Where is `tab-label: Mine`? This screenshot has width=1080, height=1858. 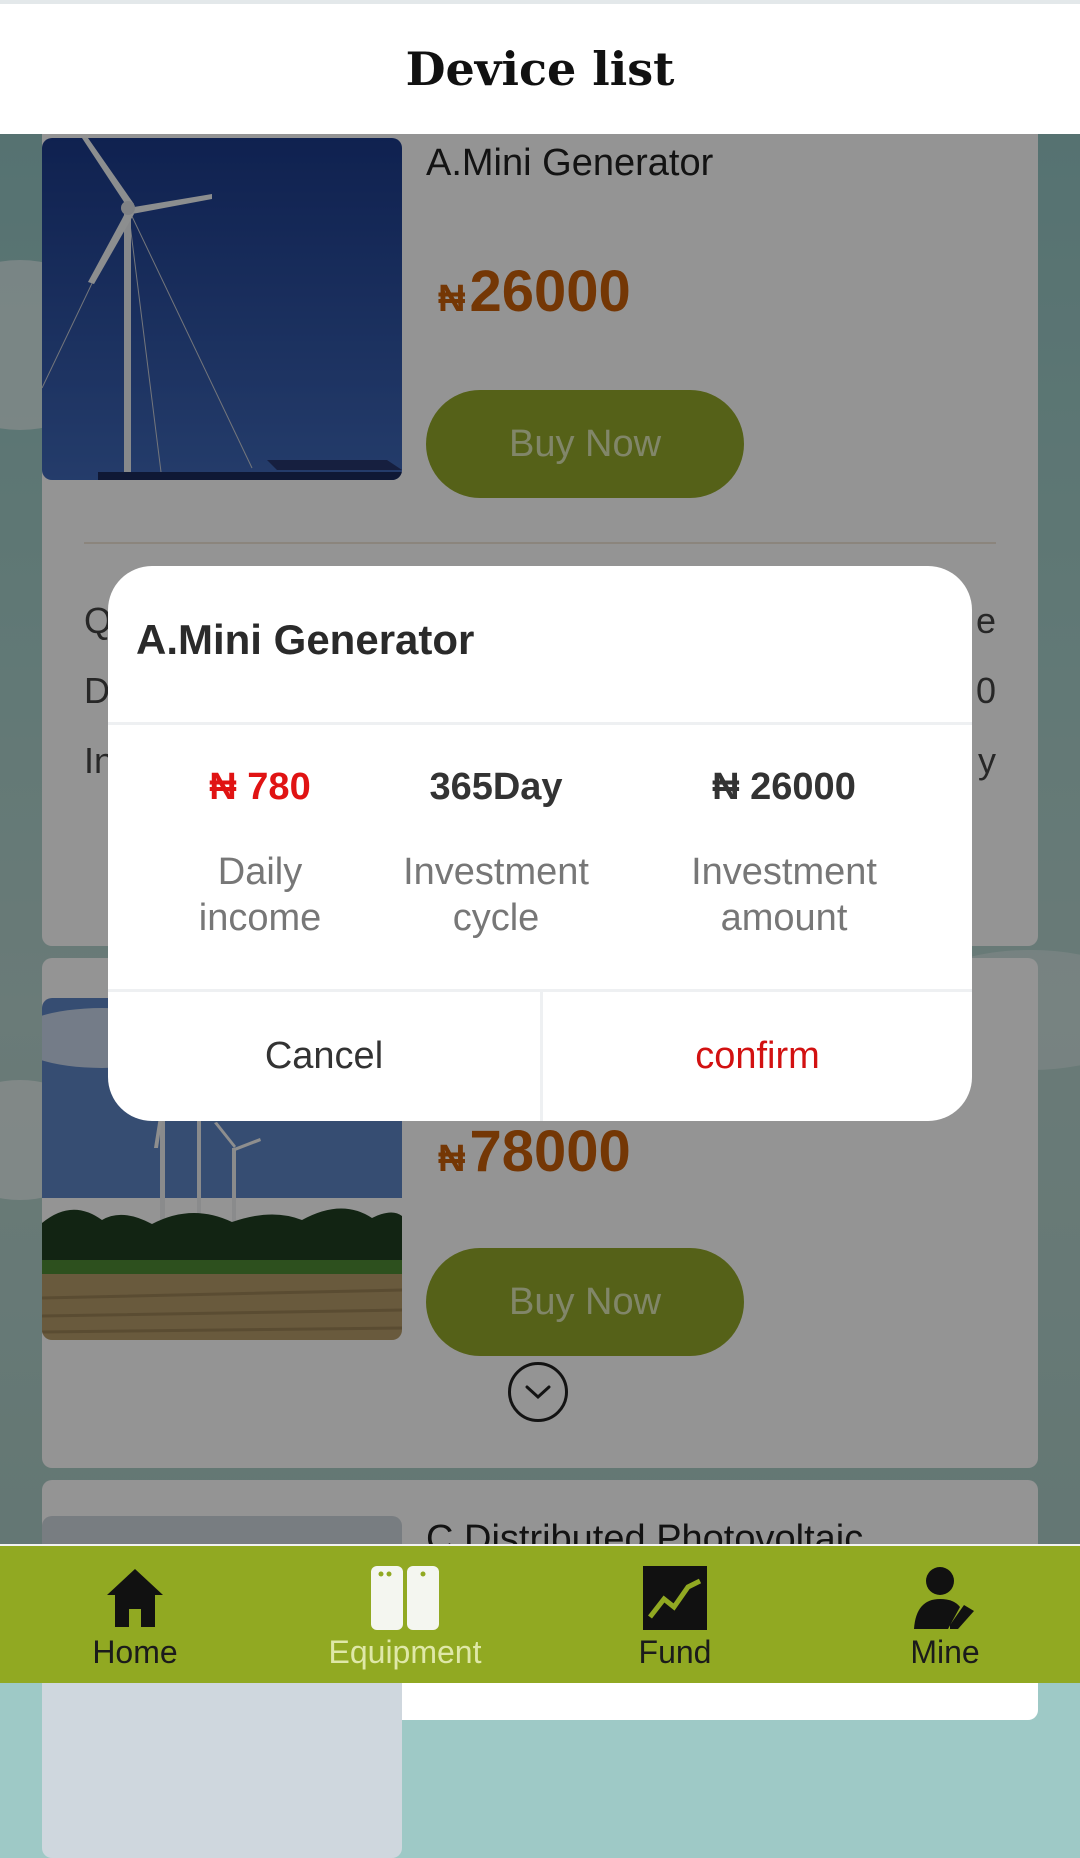 tab-label: Mine is located at coordinates (945, 1652).